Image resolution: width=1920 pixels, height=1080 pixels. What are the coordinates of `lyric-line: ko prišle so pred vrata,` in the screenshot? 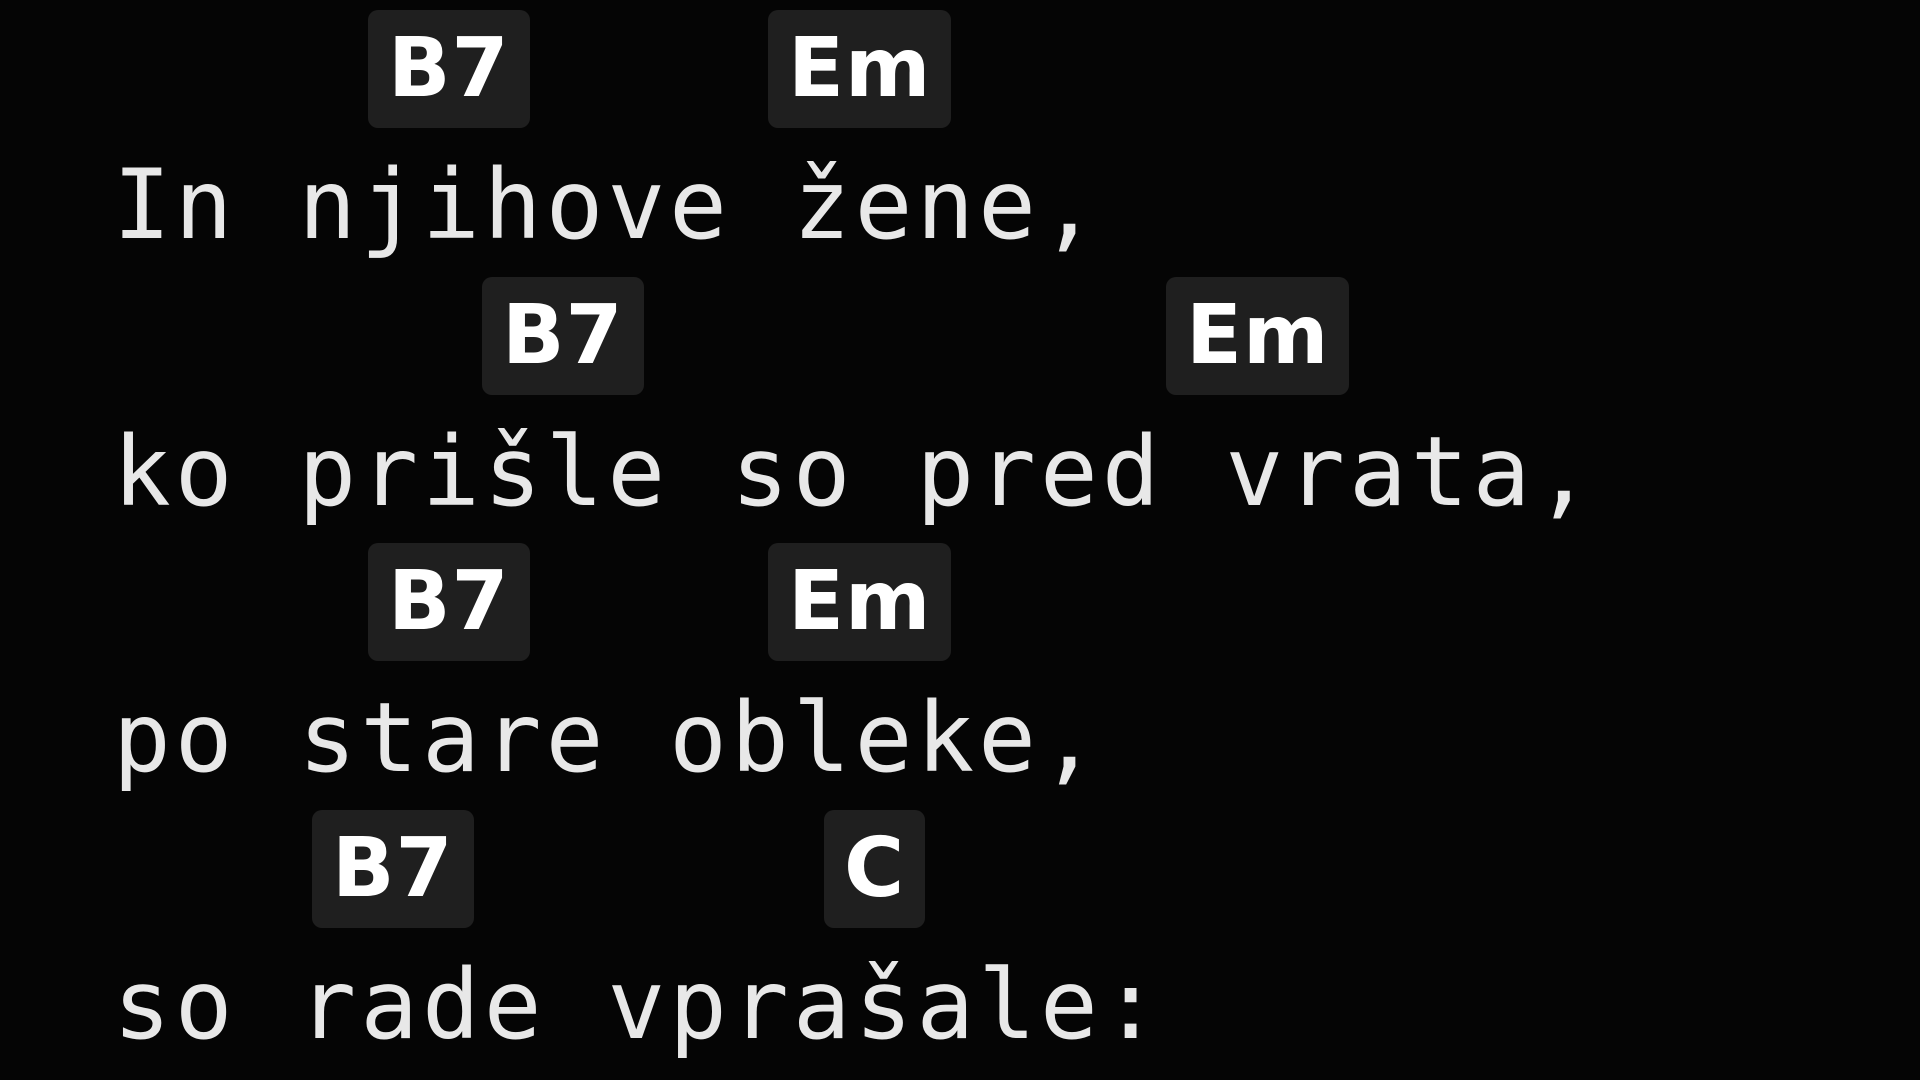 It's located at (855, 472).